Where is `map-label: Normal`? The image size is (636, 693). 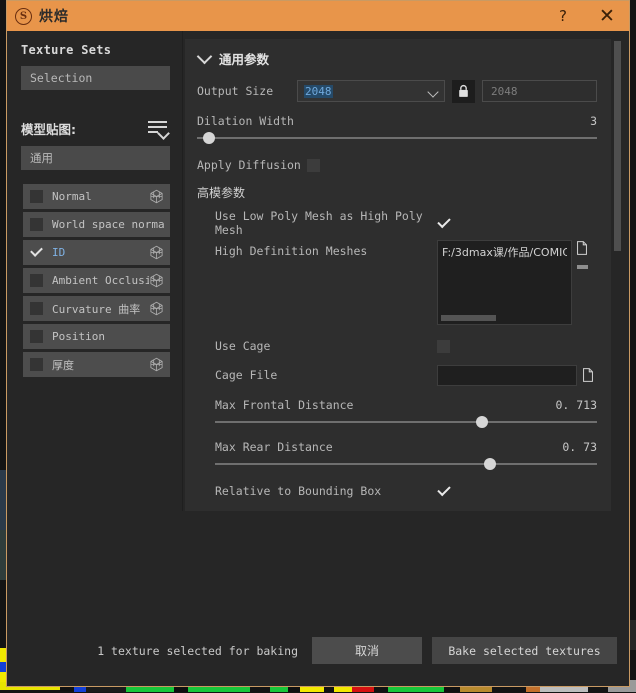 map-label: Normal is located at coordinates (72, 196).